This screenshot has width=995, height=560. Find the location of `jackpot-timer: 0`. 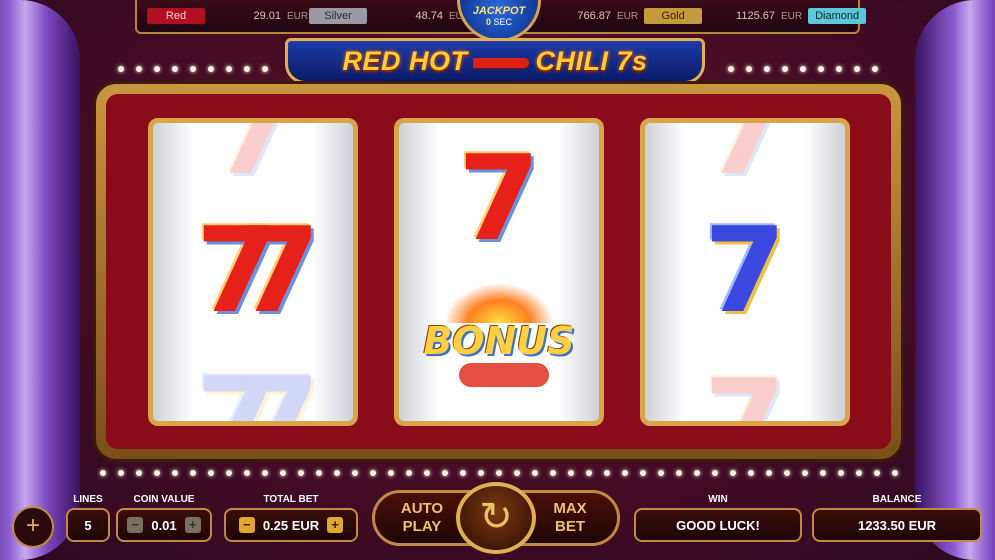

jackpot-timer: 0 is located at coordinates (488, 22).